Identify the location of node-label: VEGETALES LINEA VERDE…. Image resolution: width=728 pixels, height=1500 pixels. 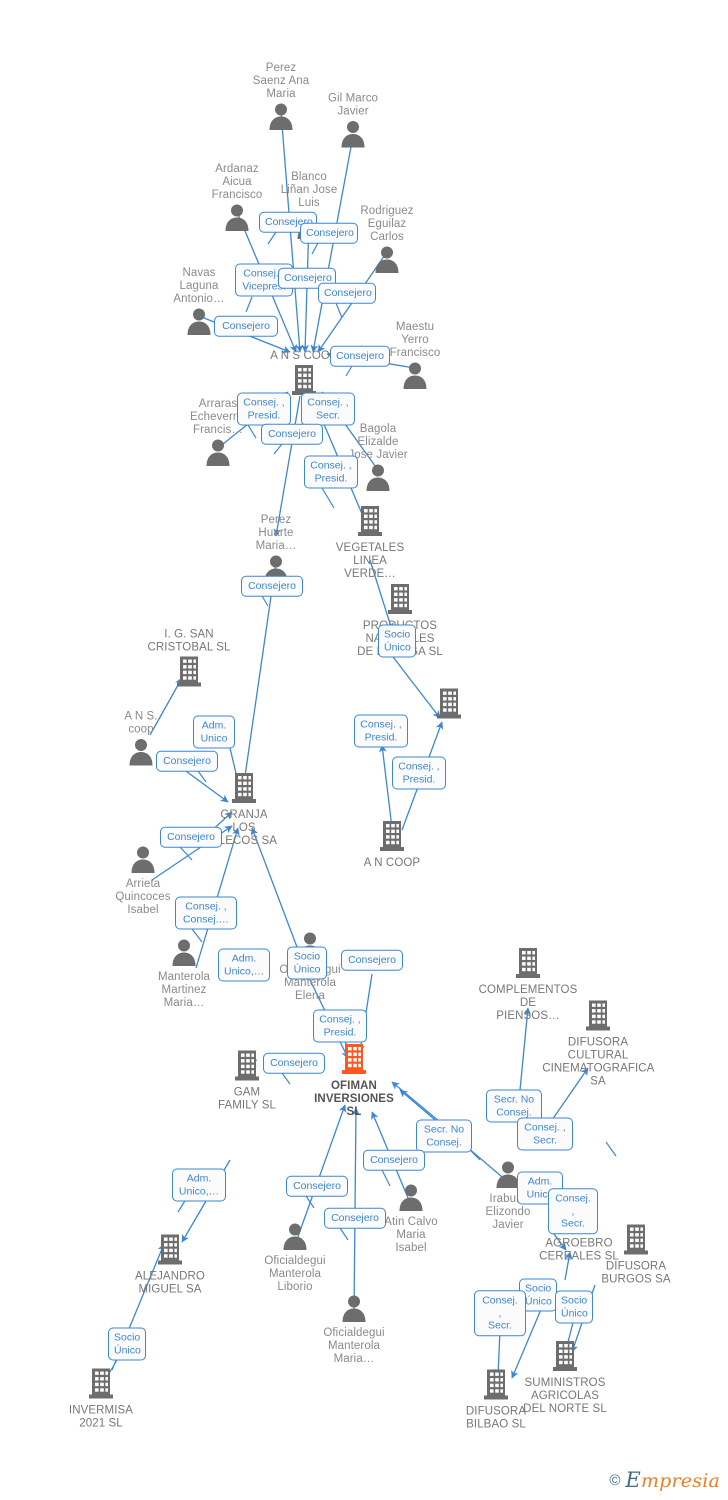
(370, 561).